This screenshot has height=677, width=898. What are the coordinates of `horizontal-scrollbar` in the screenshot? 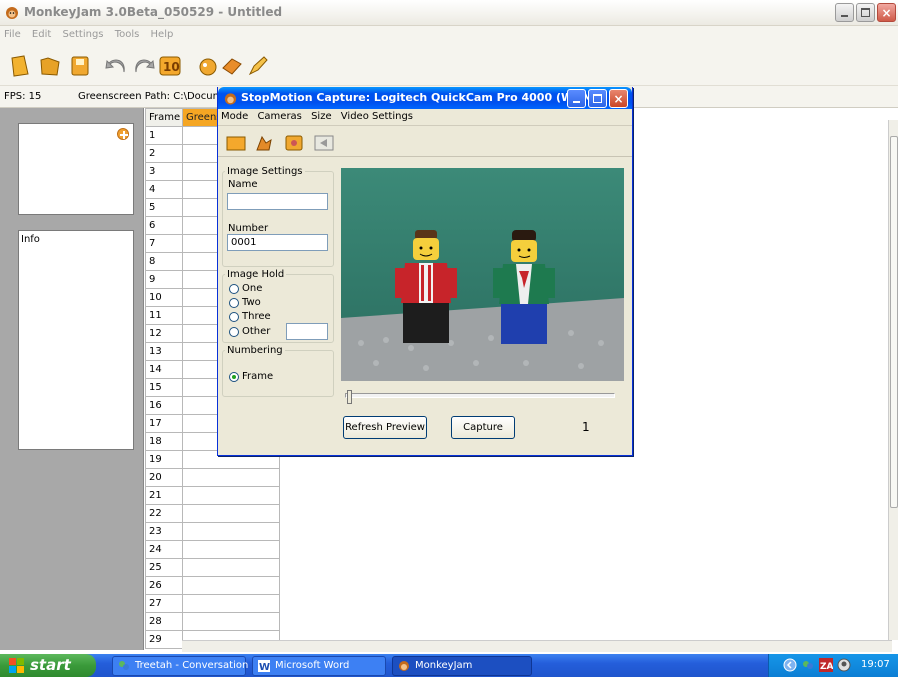 It's located at (537, 646).